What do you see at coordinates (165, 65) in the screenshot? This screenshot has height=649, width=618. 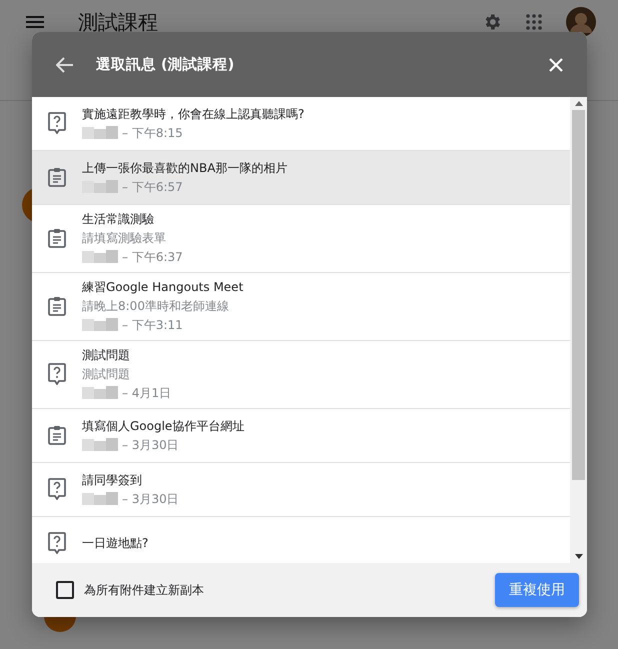 I see `dialog-title: 選取訊息 (測試課程)` at bounding box center [165, 65].